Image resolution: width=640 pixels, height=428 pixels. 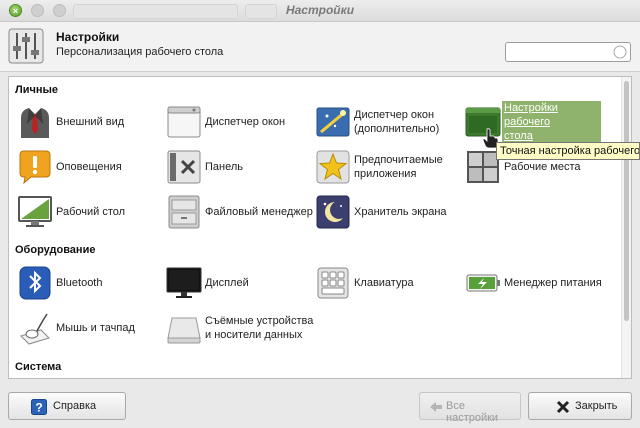 I want to click on settings-item-desktop: Рабочий стол, so click(x=91, y=212).